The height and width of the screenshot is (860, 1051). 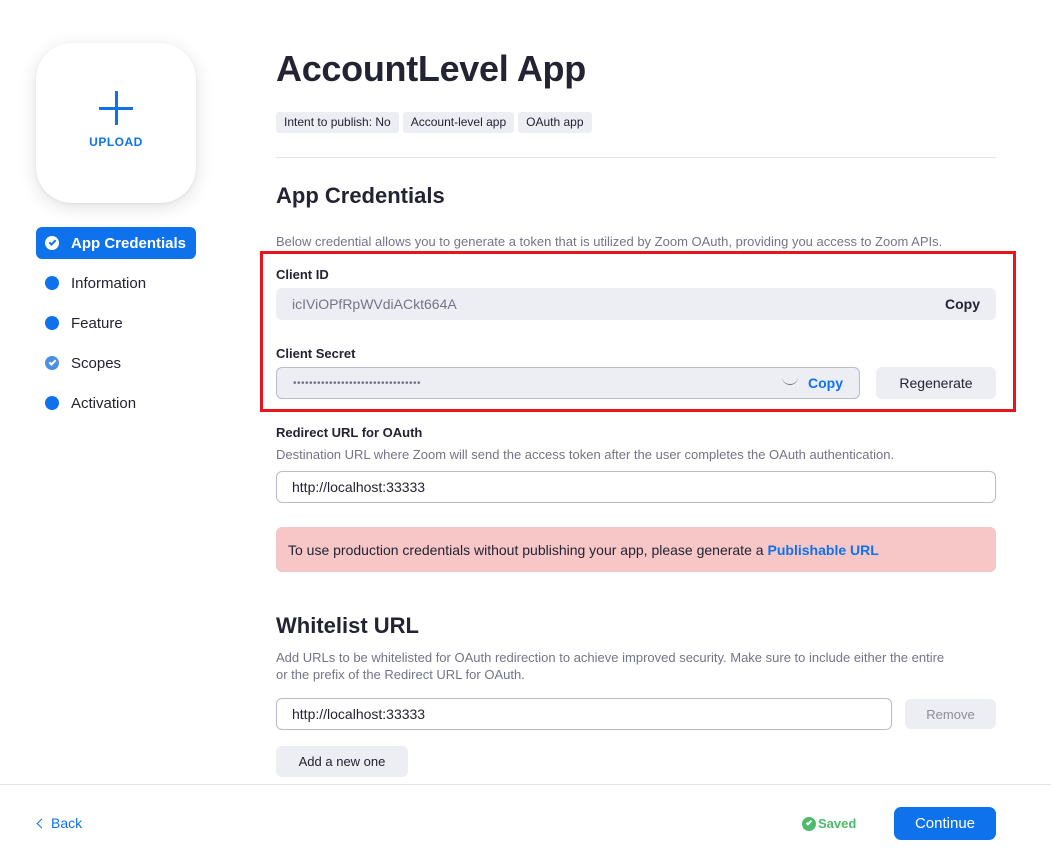 What do you see at coordinates (342, 761) in the screenshot?
I see `add-new-url-button: Add a new one` at bounding box center [342, 761].